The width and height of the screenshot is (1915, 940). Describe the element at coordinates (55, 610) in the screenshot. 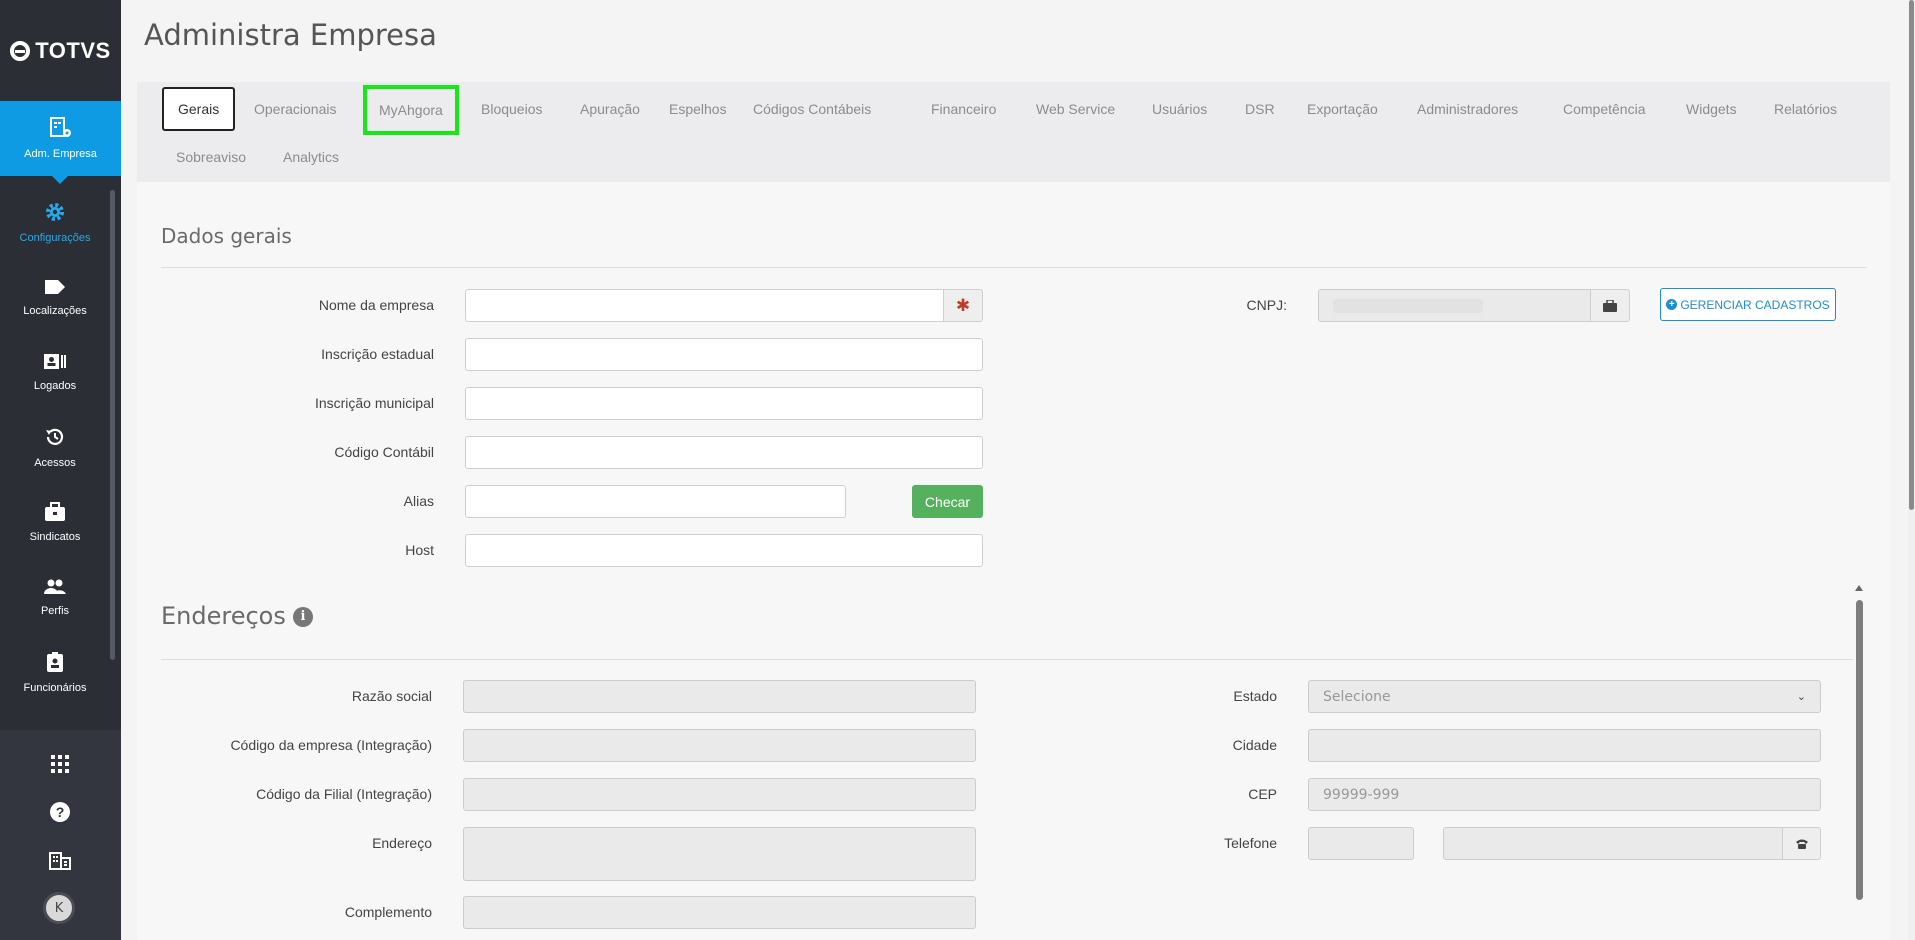

I see `sidebar-item-label: Perfis` at that location.